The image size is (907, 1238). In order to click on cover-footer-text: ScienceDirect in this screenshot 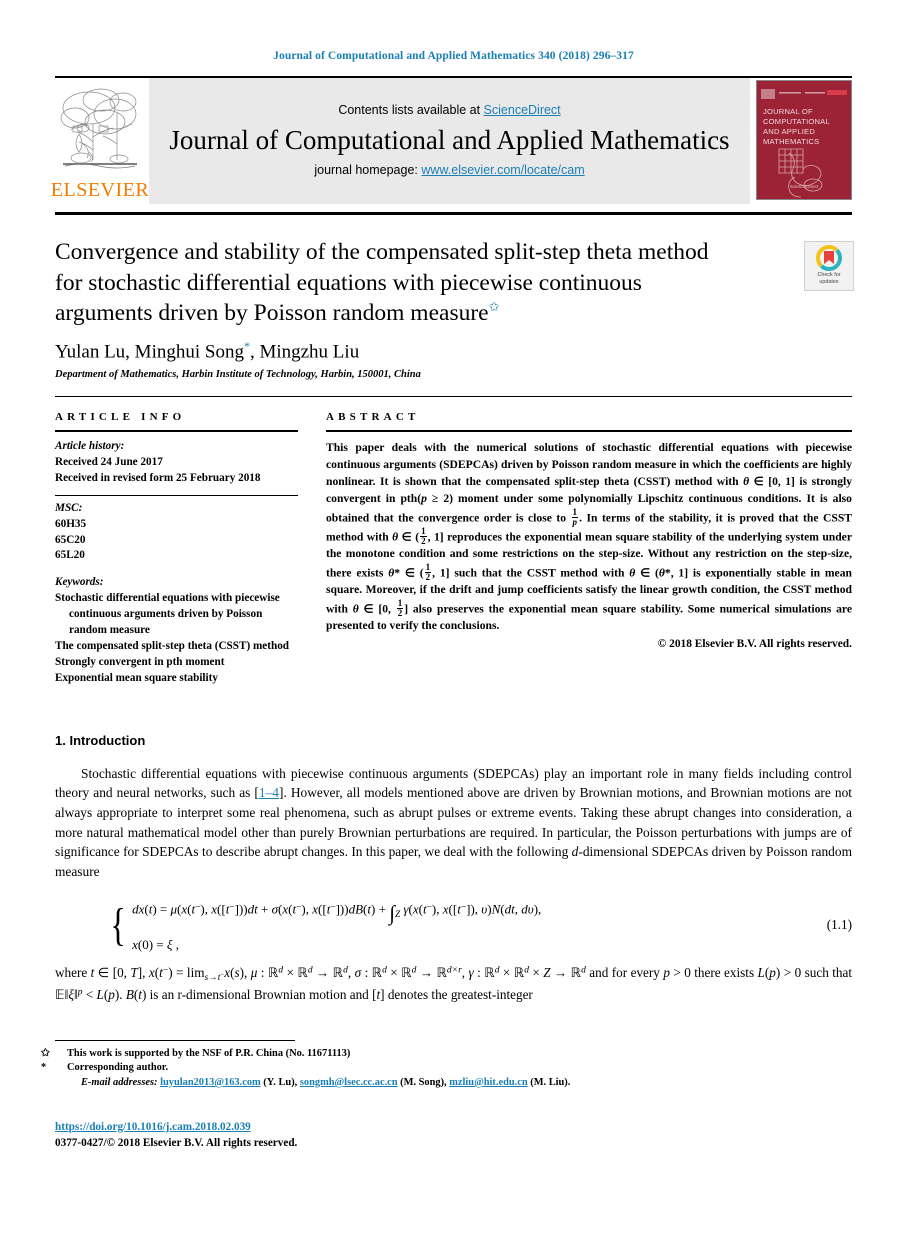, I will do `click(804, 187)`.